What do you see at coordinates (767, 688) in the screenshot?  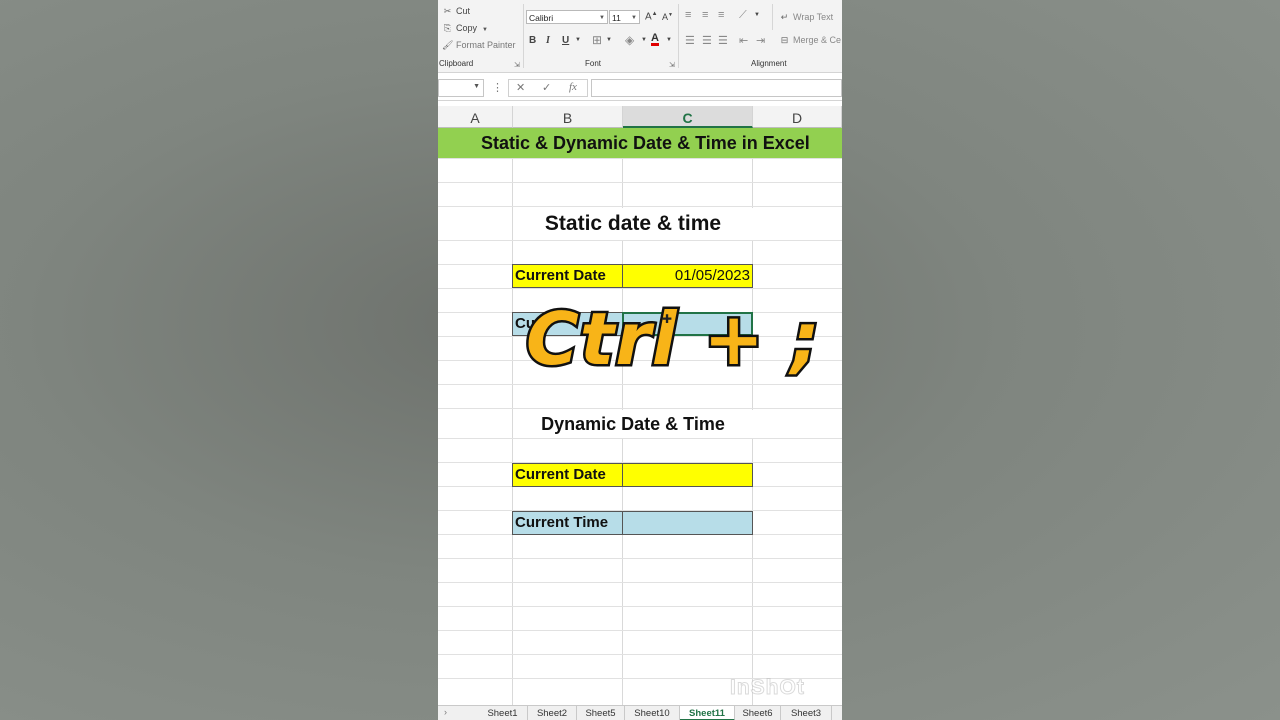 I see `watermark: InShOt` at bounding box center [767, 688].